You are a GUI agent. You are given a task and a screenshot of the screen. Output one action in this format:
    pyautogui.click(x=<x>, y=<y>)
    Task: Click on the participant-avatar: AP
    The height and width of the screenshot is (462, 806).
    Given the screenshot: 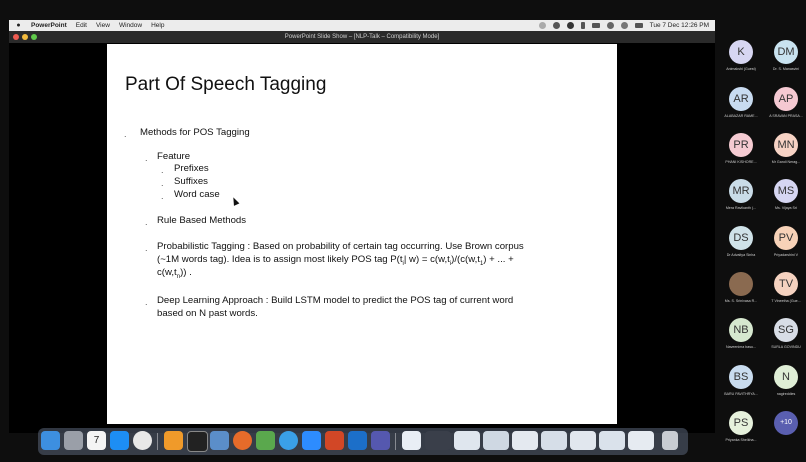 What is the action you would take?
    pyautogui.click(x=786, y=99)
    